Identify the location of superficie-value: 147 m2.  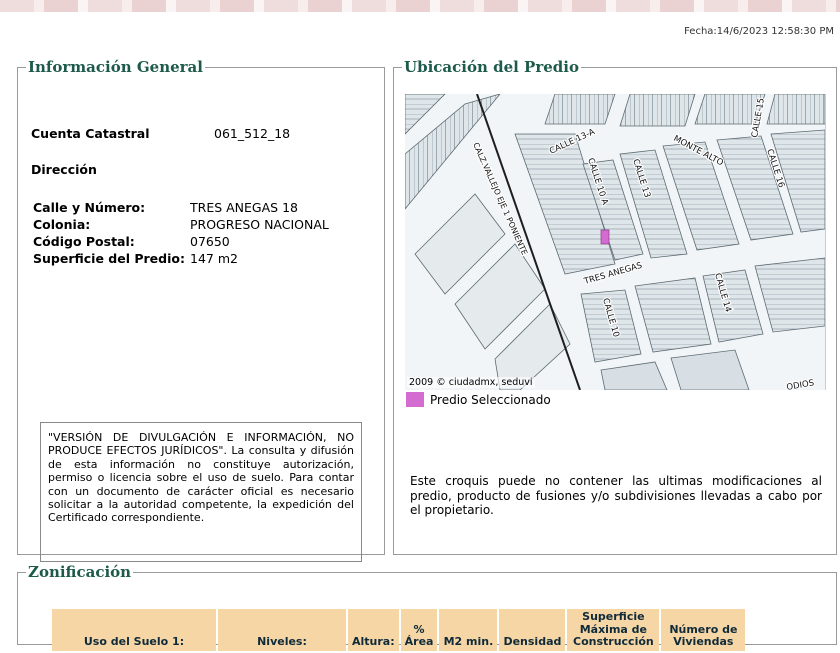
(214, 258).